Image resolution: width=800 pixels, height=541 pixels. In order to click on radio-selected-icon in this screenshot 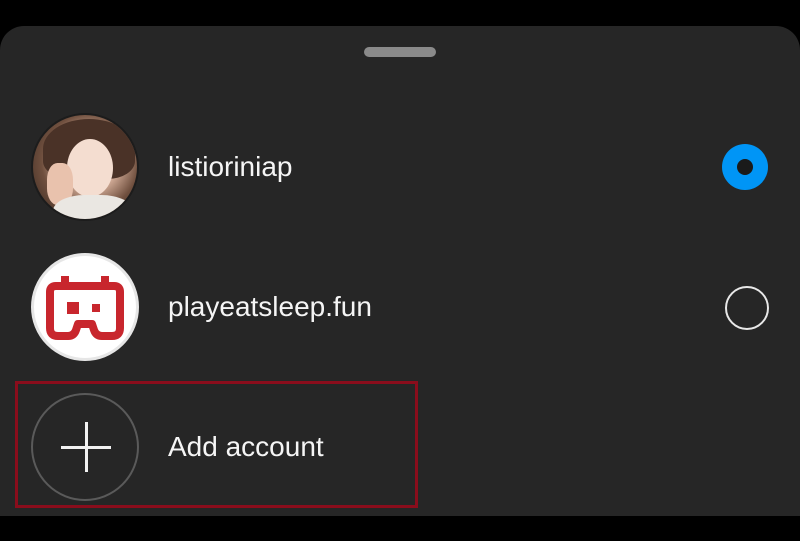, I will do `click(745, 167)`.